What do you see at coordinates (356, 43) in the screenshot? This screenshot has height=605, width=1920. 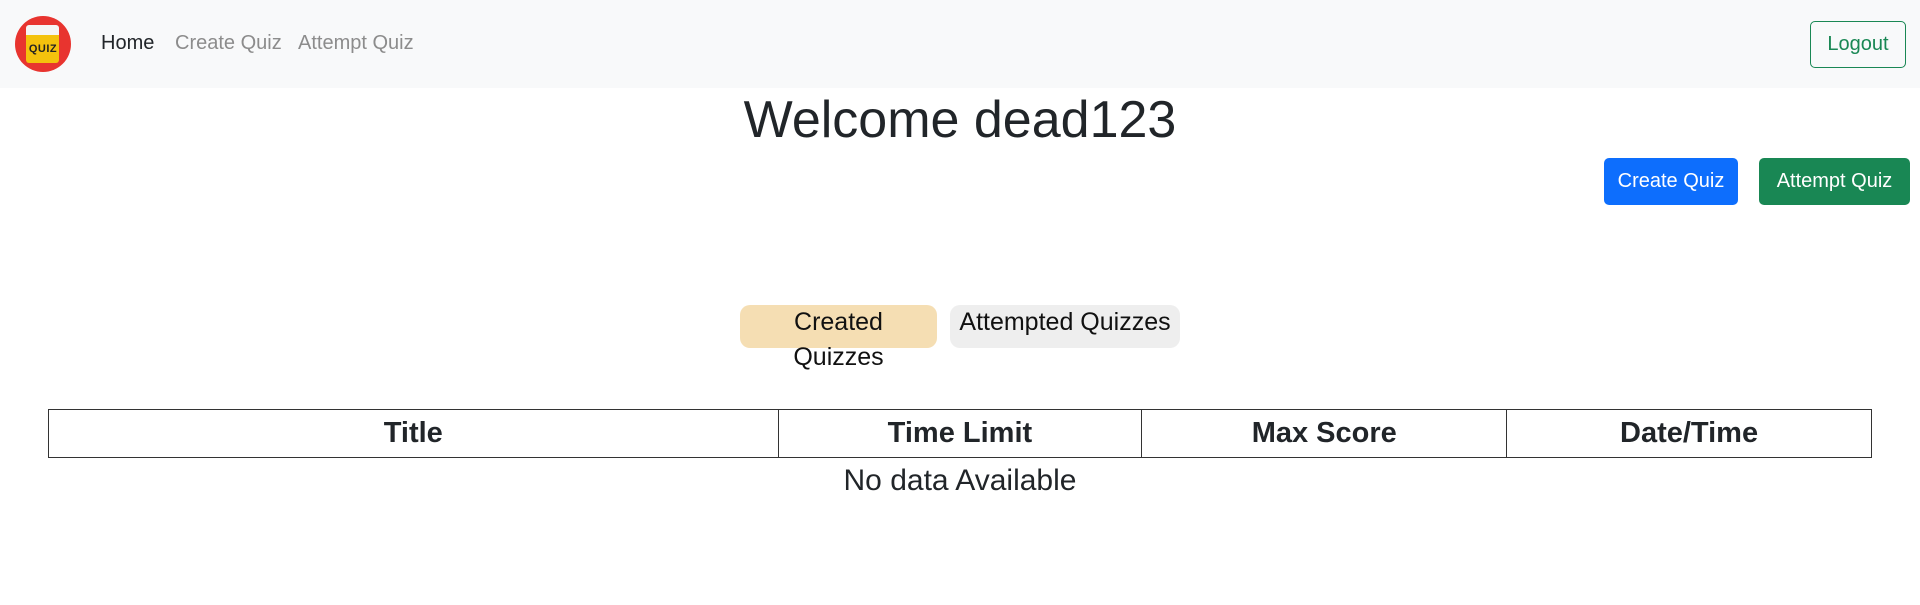 I see `nav-link-attempt-quiz: Attempt Quiz` at bounding box center [356, 43].